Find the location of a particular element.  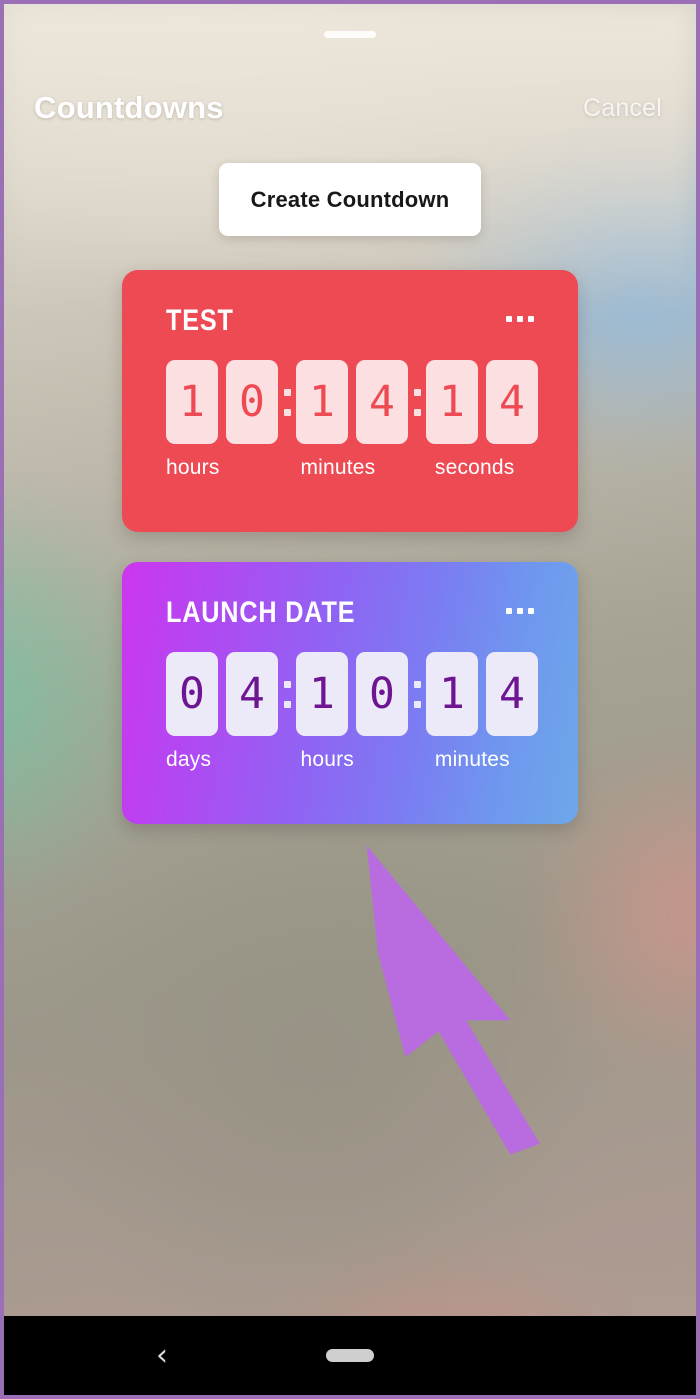

countdown-unit-labels: hours minutes seconds is located at coordinates (352, 468).